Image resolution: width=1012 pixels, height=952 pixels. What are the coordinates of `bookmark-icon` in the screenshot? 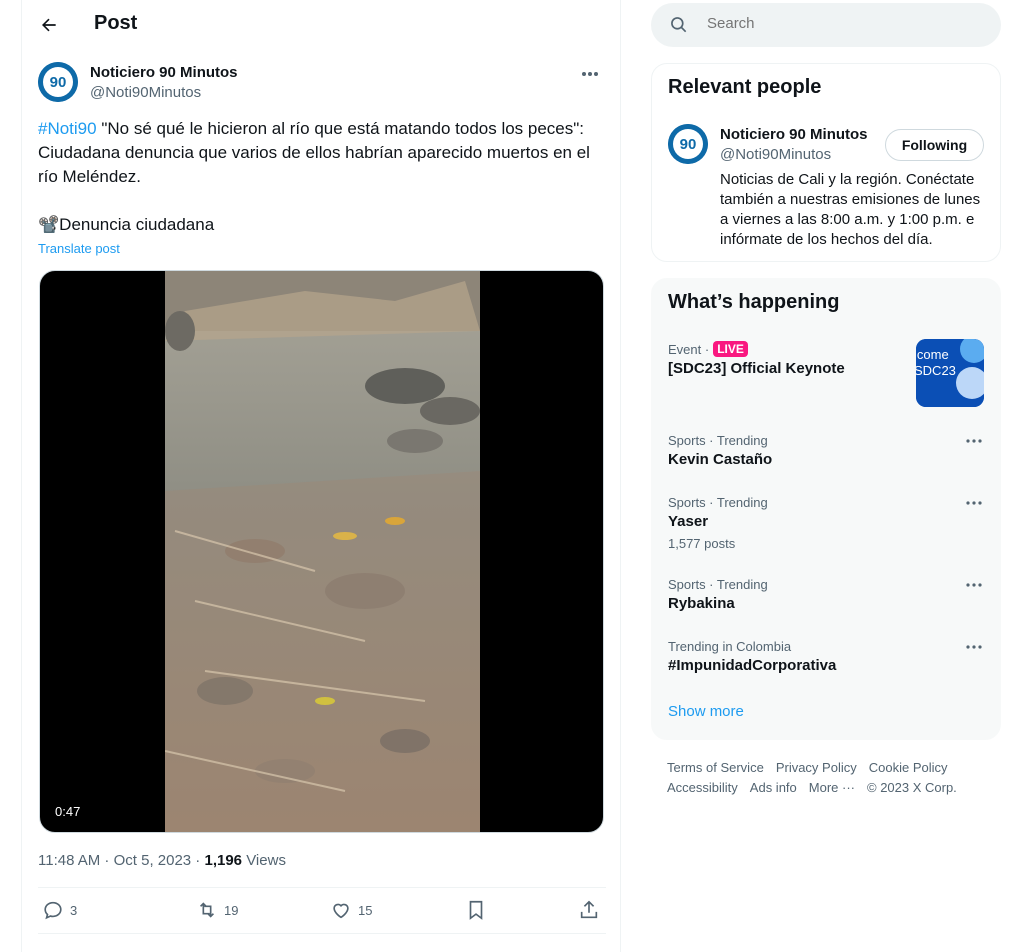 It's located at (476, 910).